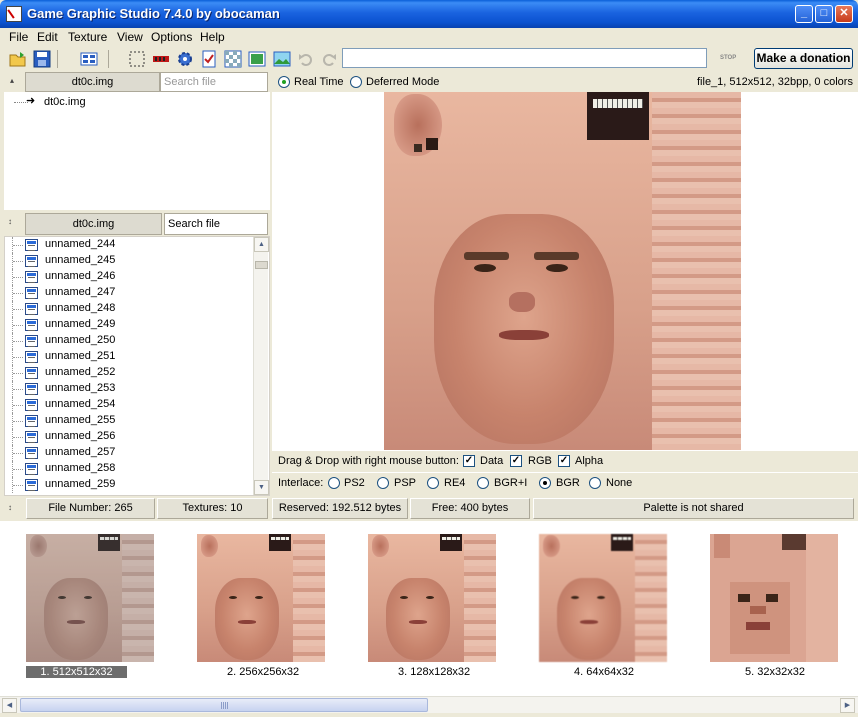 The height and width of the screenshot is (717, 858). Describe the element at coordinates (306, 59) in the screenshot. I see `undo-icon` at that location.